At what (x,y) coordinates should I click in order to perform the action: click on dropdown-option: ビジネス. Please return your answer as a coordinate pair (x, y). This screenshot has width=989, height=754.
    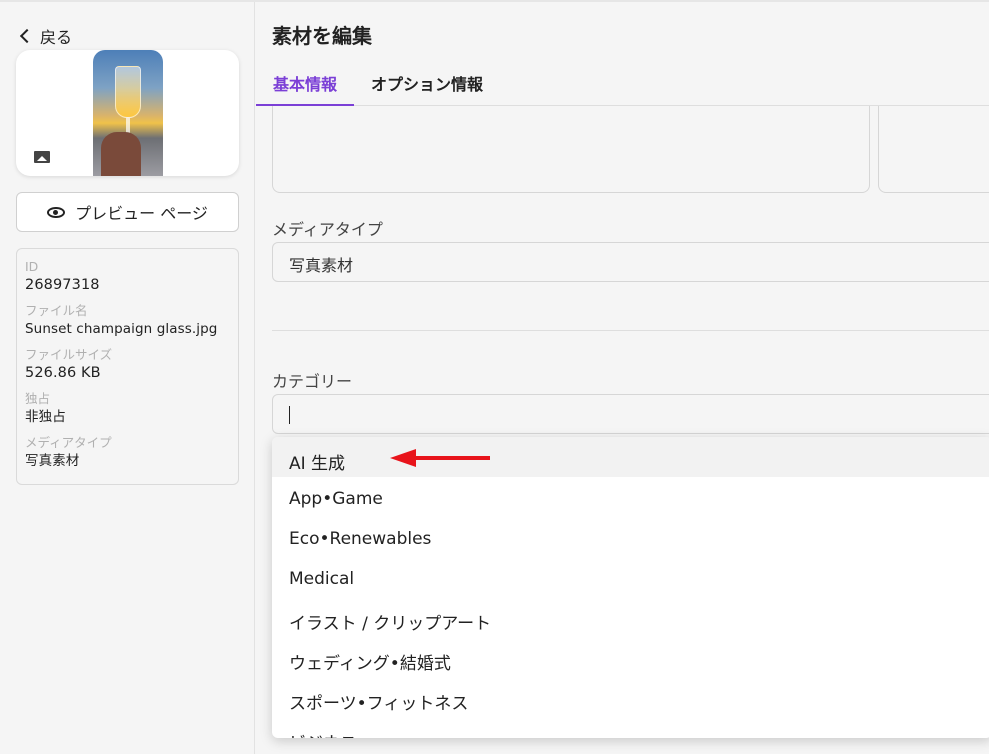
    Looking at the image, I should click on (630, 727).